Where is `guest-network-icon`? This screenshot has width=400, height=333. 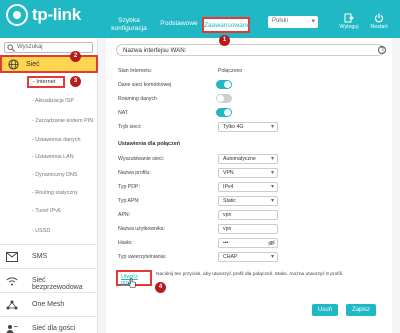
guest-network-icon is located at coordinates (12, 329).